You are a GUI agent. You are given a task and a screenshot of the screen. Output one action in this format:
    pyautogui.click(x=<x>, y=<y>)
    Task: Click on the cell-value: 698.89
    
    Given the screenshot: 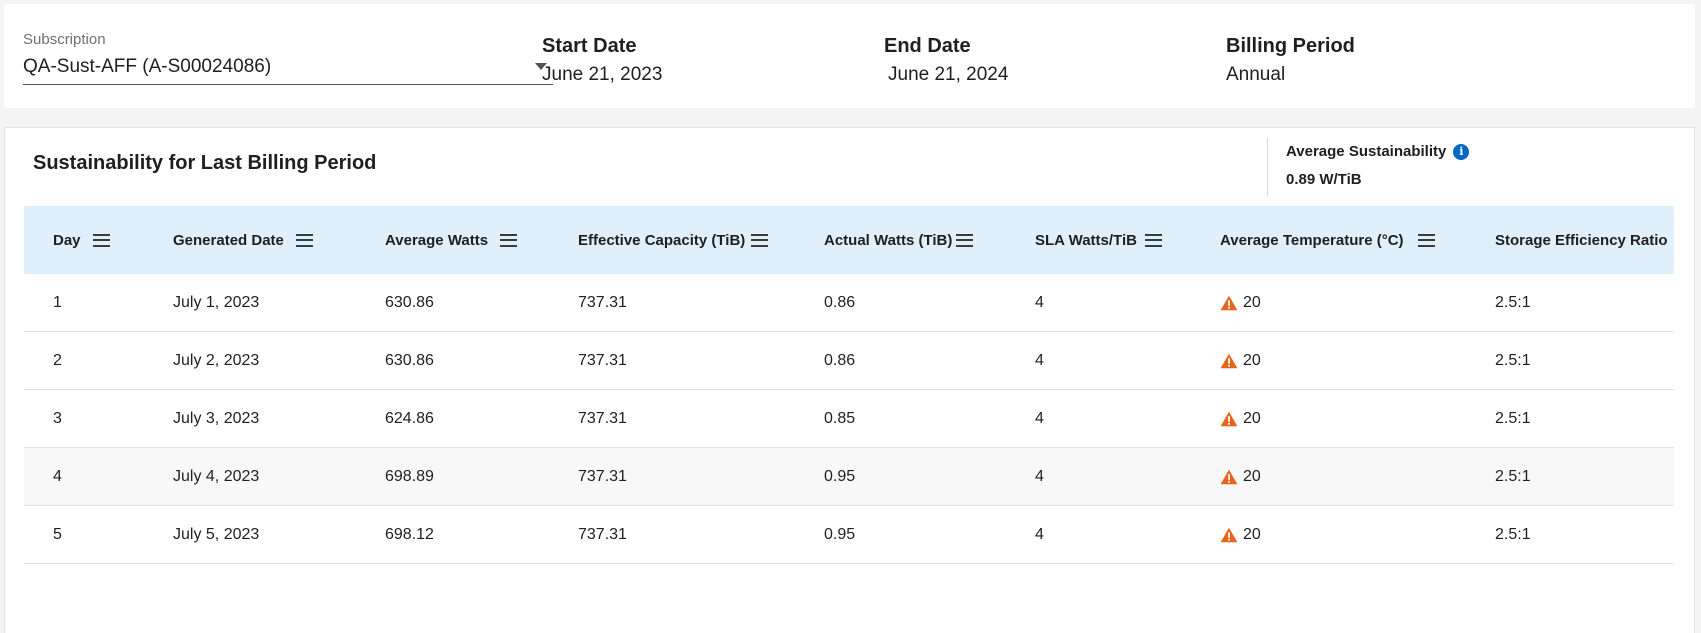 What is the action you would take?
    pyautogui.click(x=409, y=476)
    